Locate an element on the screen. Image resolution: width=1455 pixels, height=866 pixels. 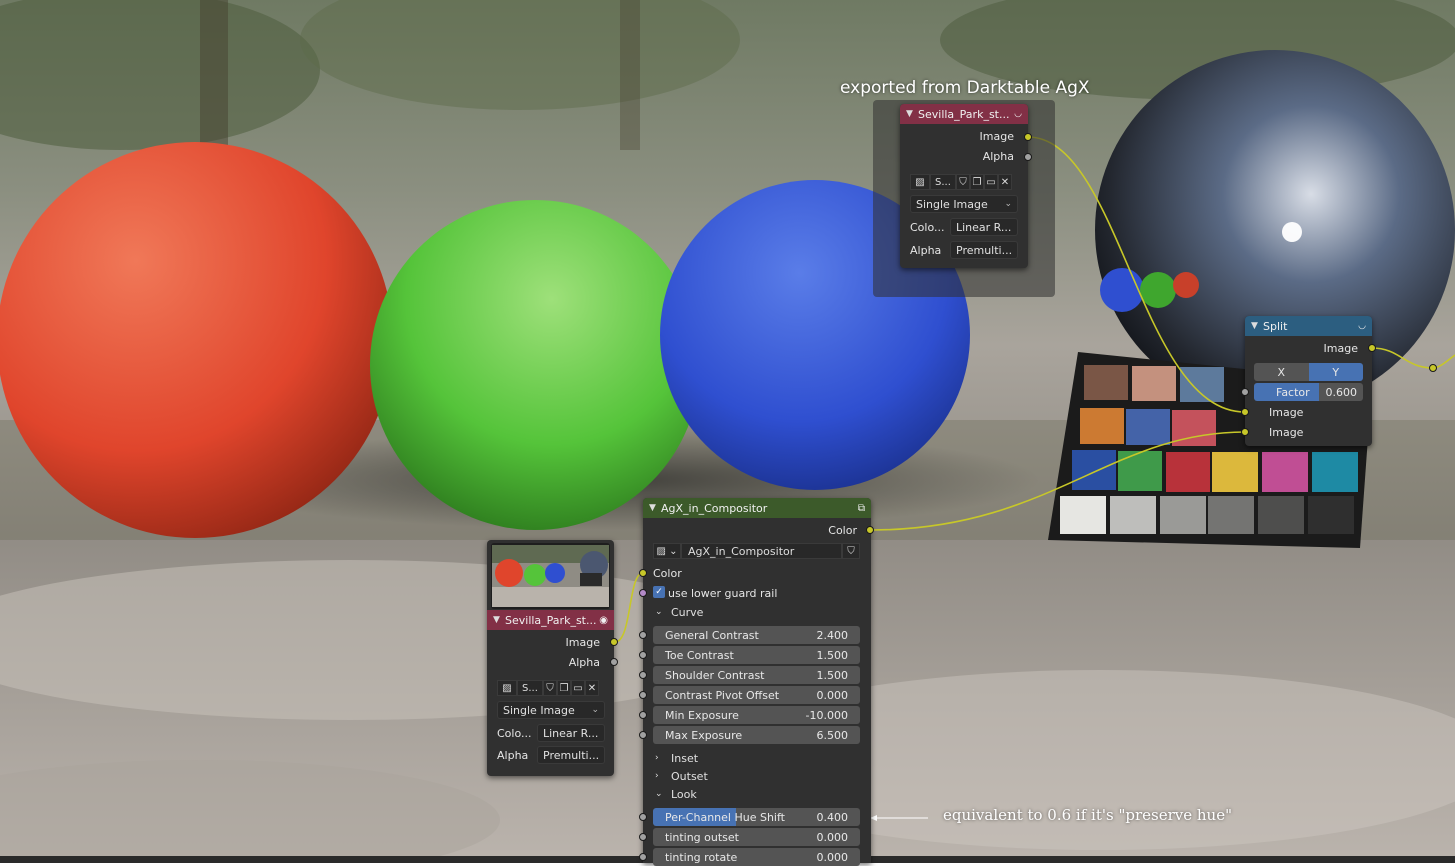
output-image-label: Image is located at coordinates (582, 642).